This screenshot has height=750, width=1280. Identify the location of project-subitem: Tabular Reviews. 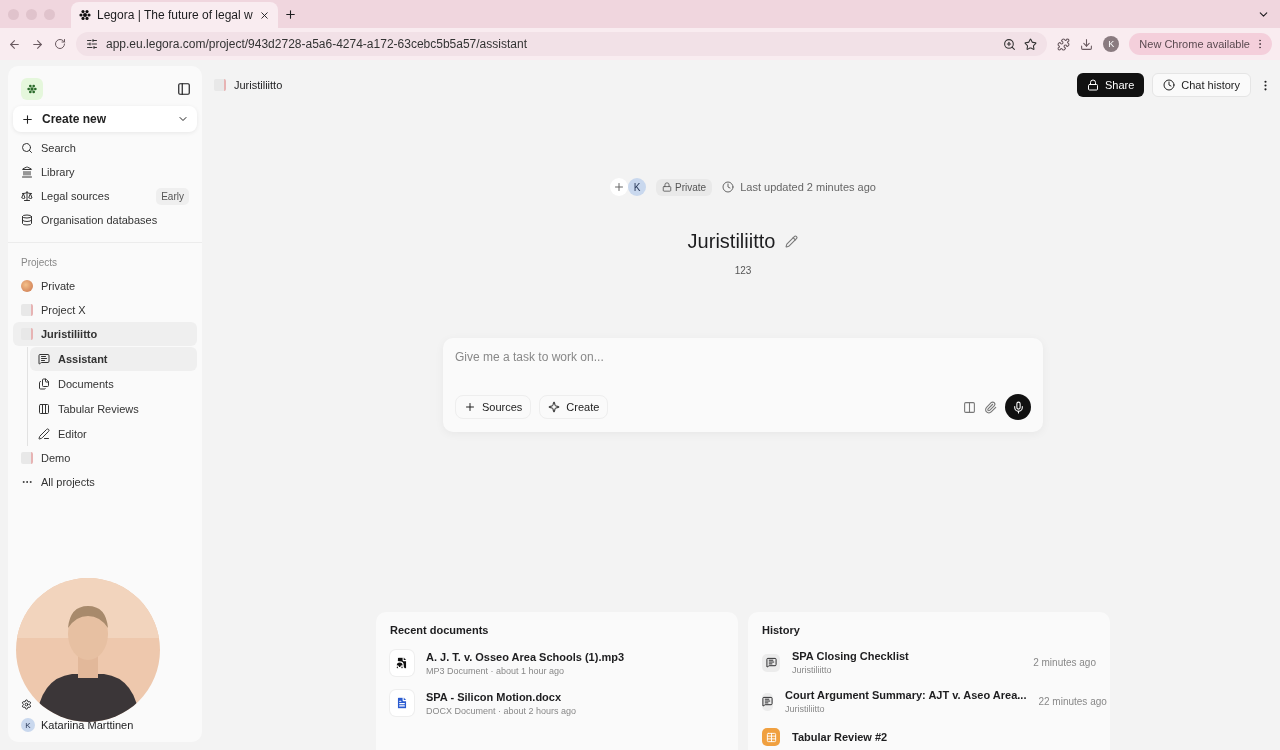
(113, 409).